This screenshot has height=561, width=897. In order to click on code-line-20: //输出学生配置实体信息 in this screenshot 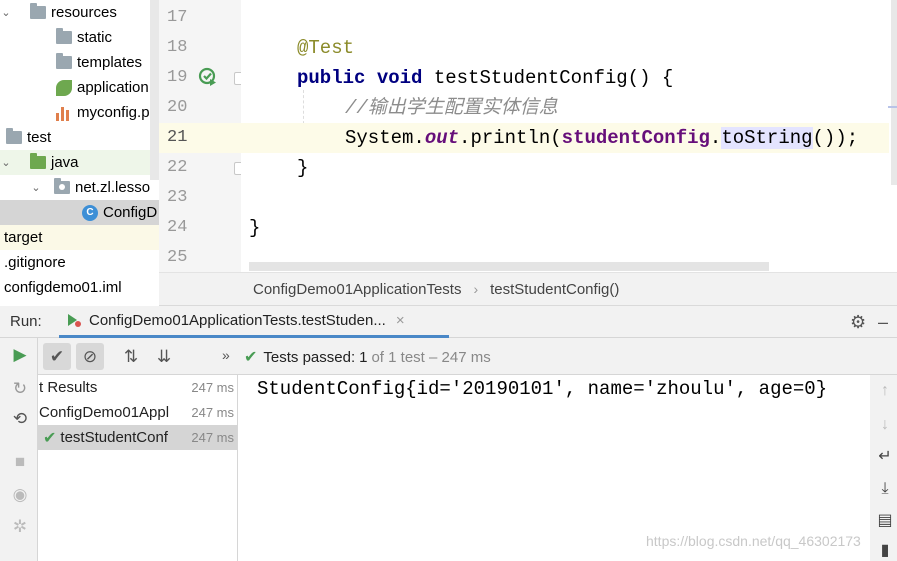, I will do `click(565, 108)`.